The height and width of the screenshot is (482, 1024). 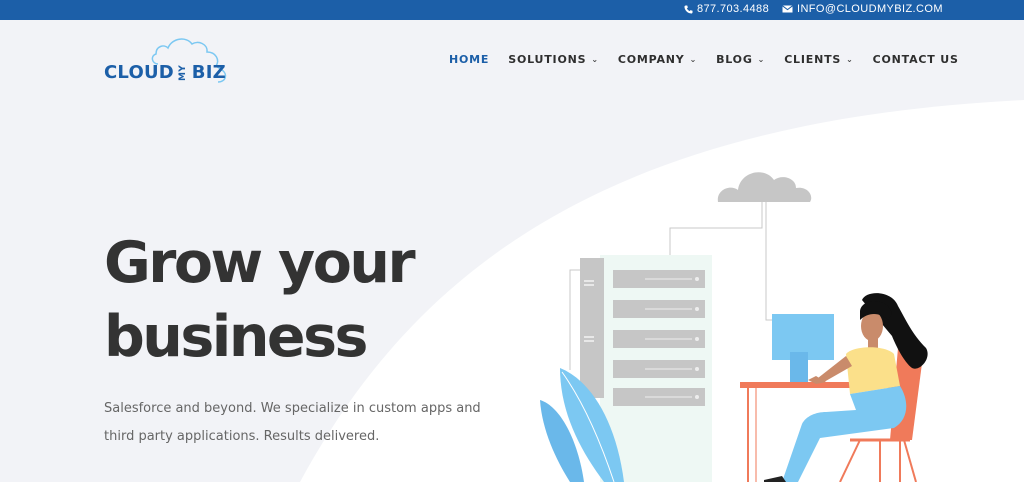 I want to click on nav-home: HOME, so click(x=469, y=59).